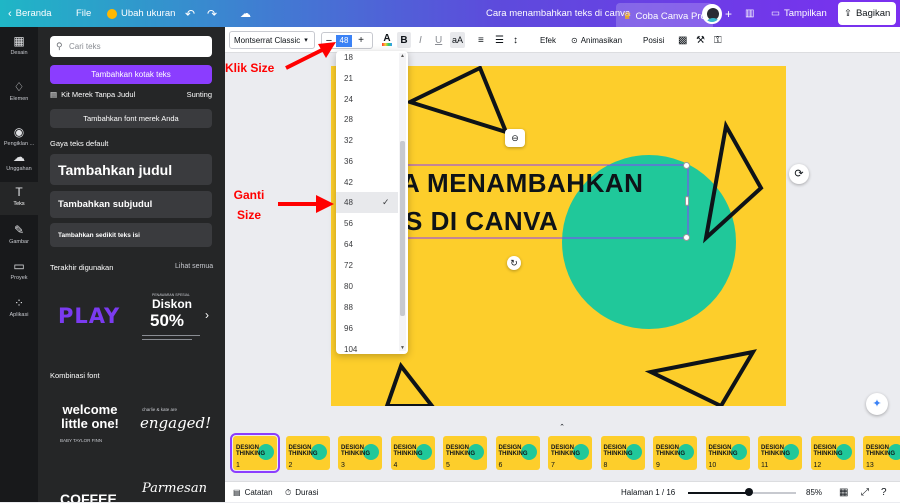 The width and height of the screenshot is (900, 503). I want to click on size-option: 42, so click(367, 182).